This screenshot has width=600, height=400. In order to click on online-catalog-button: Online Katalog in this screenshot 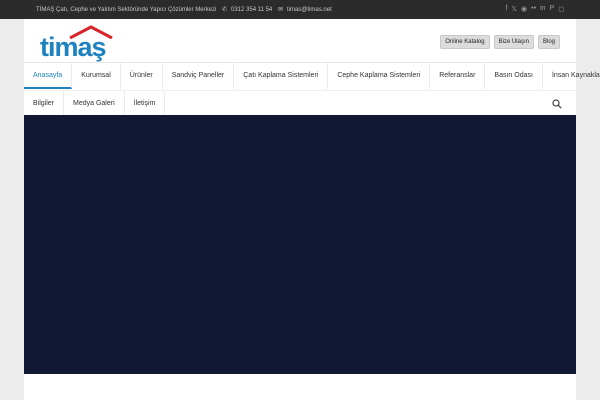, I will do `click(465, 42)`.